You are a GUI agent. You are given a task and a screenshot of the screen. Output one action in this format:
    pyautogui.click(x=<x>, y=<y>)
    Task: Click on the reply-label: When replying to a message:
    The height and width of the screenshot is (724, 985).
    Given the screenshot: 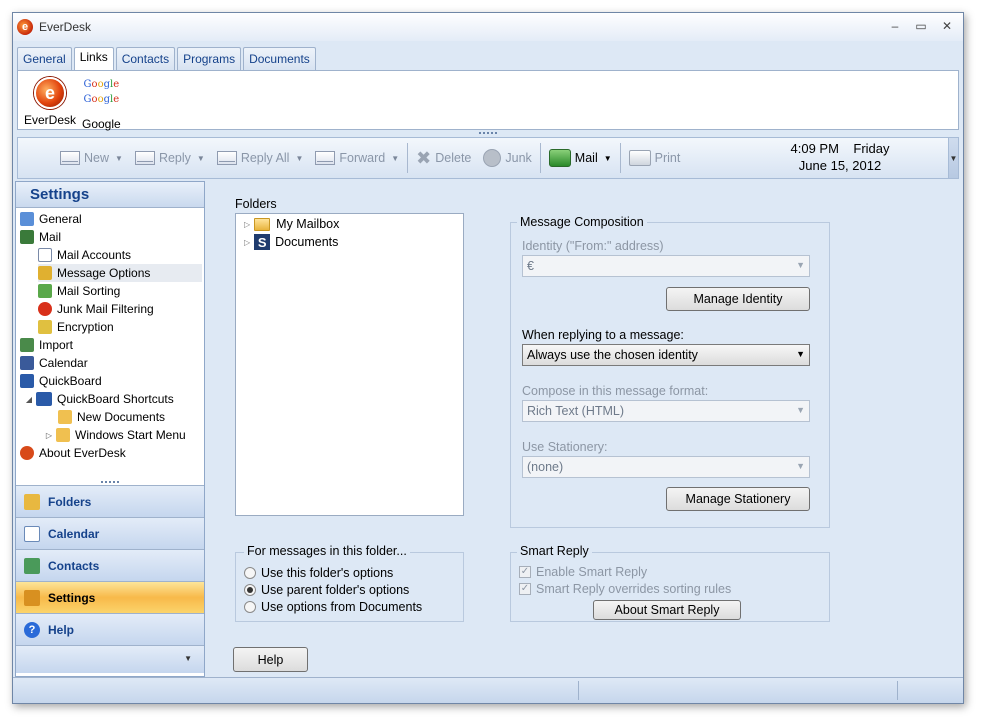 What is the action you would take?
    pyautogui.click(x=603, y=335)
    